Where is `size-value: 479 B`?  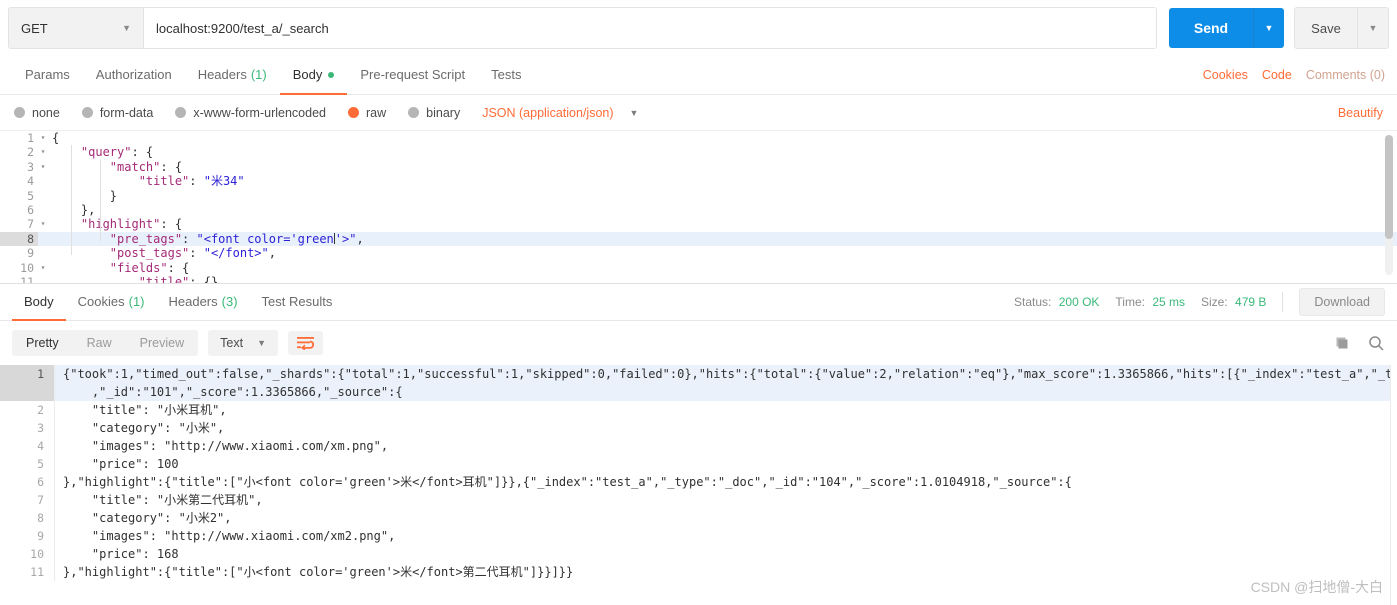 size-value: 479 B is located at coordinates (1251, 302).